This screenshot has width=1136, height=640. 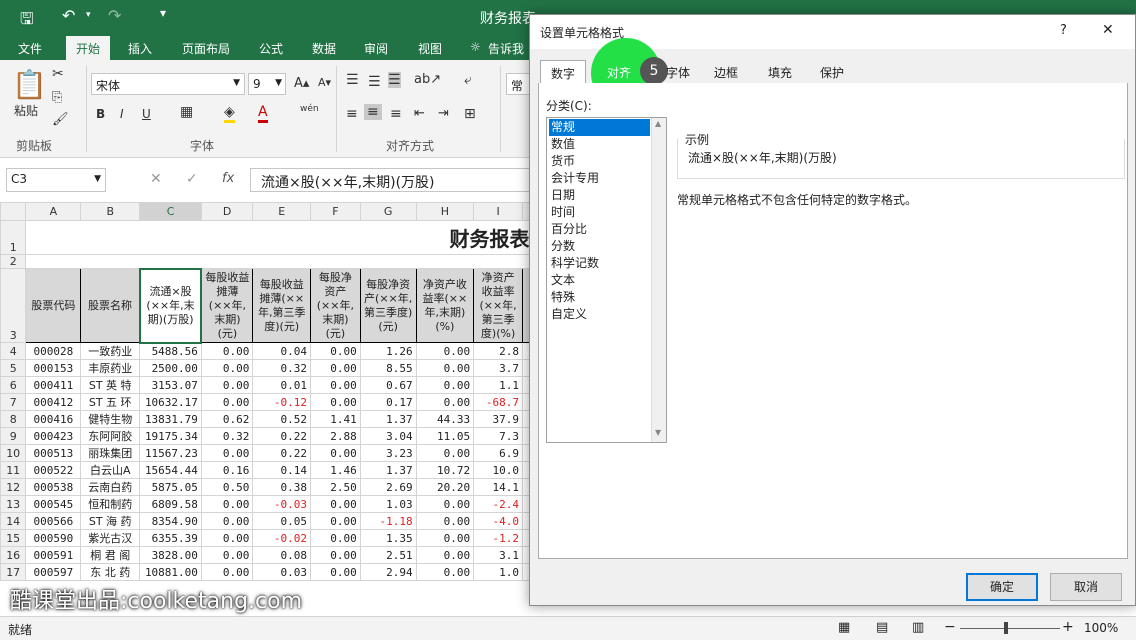 What do you see at coordinates (170, 305) in the screenshot?
I see `table-header-cell: 流通×股(××年,末期)(万股)` at bounding box center [170, 305].